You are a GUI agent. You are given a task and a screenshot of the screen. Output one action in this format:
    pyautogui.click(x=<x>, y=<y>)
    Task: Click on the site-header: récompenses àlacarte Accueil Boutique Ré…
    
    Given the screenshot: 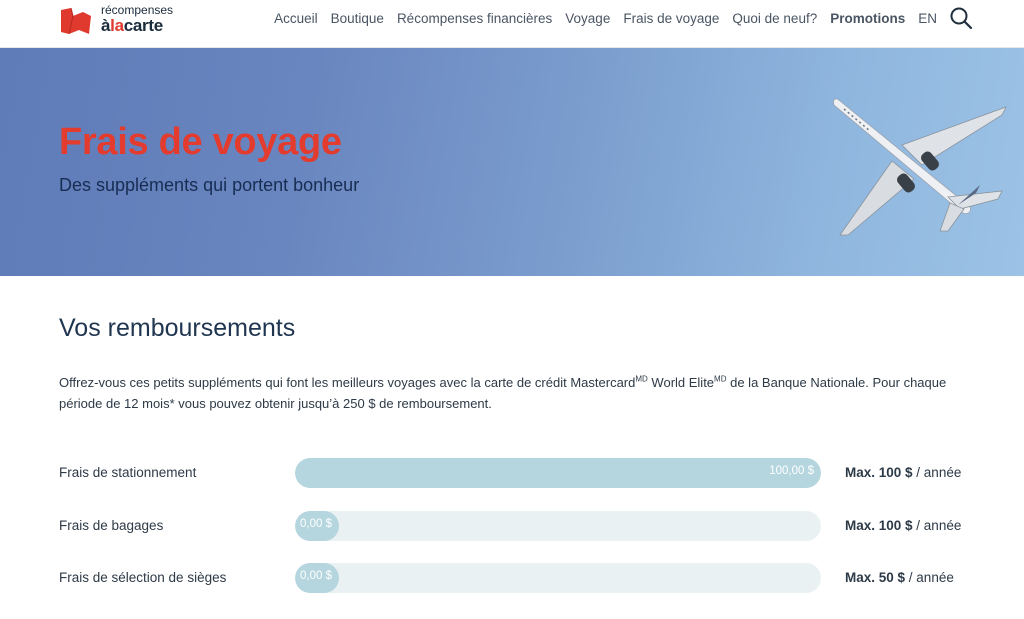 What is the action you would take?
    pyautogui.click(x=512, y=24)
    